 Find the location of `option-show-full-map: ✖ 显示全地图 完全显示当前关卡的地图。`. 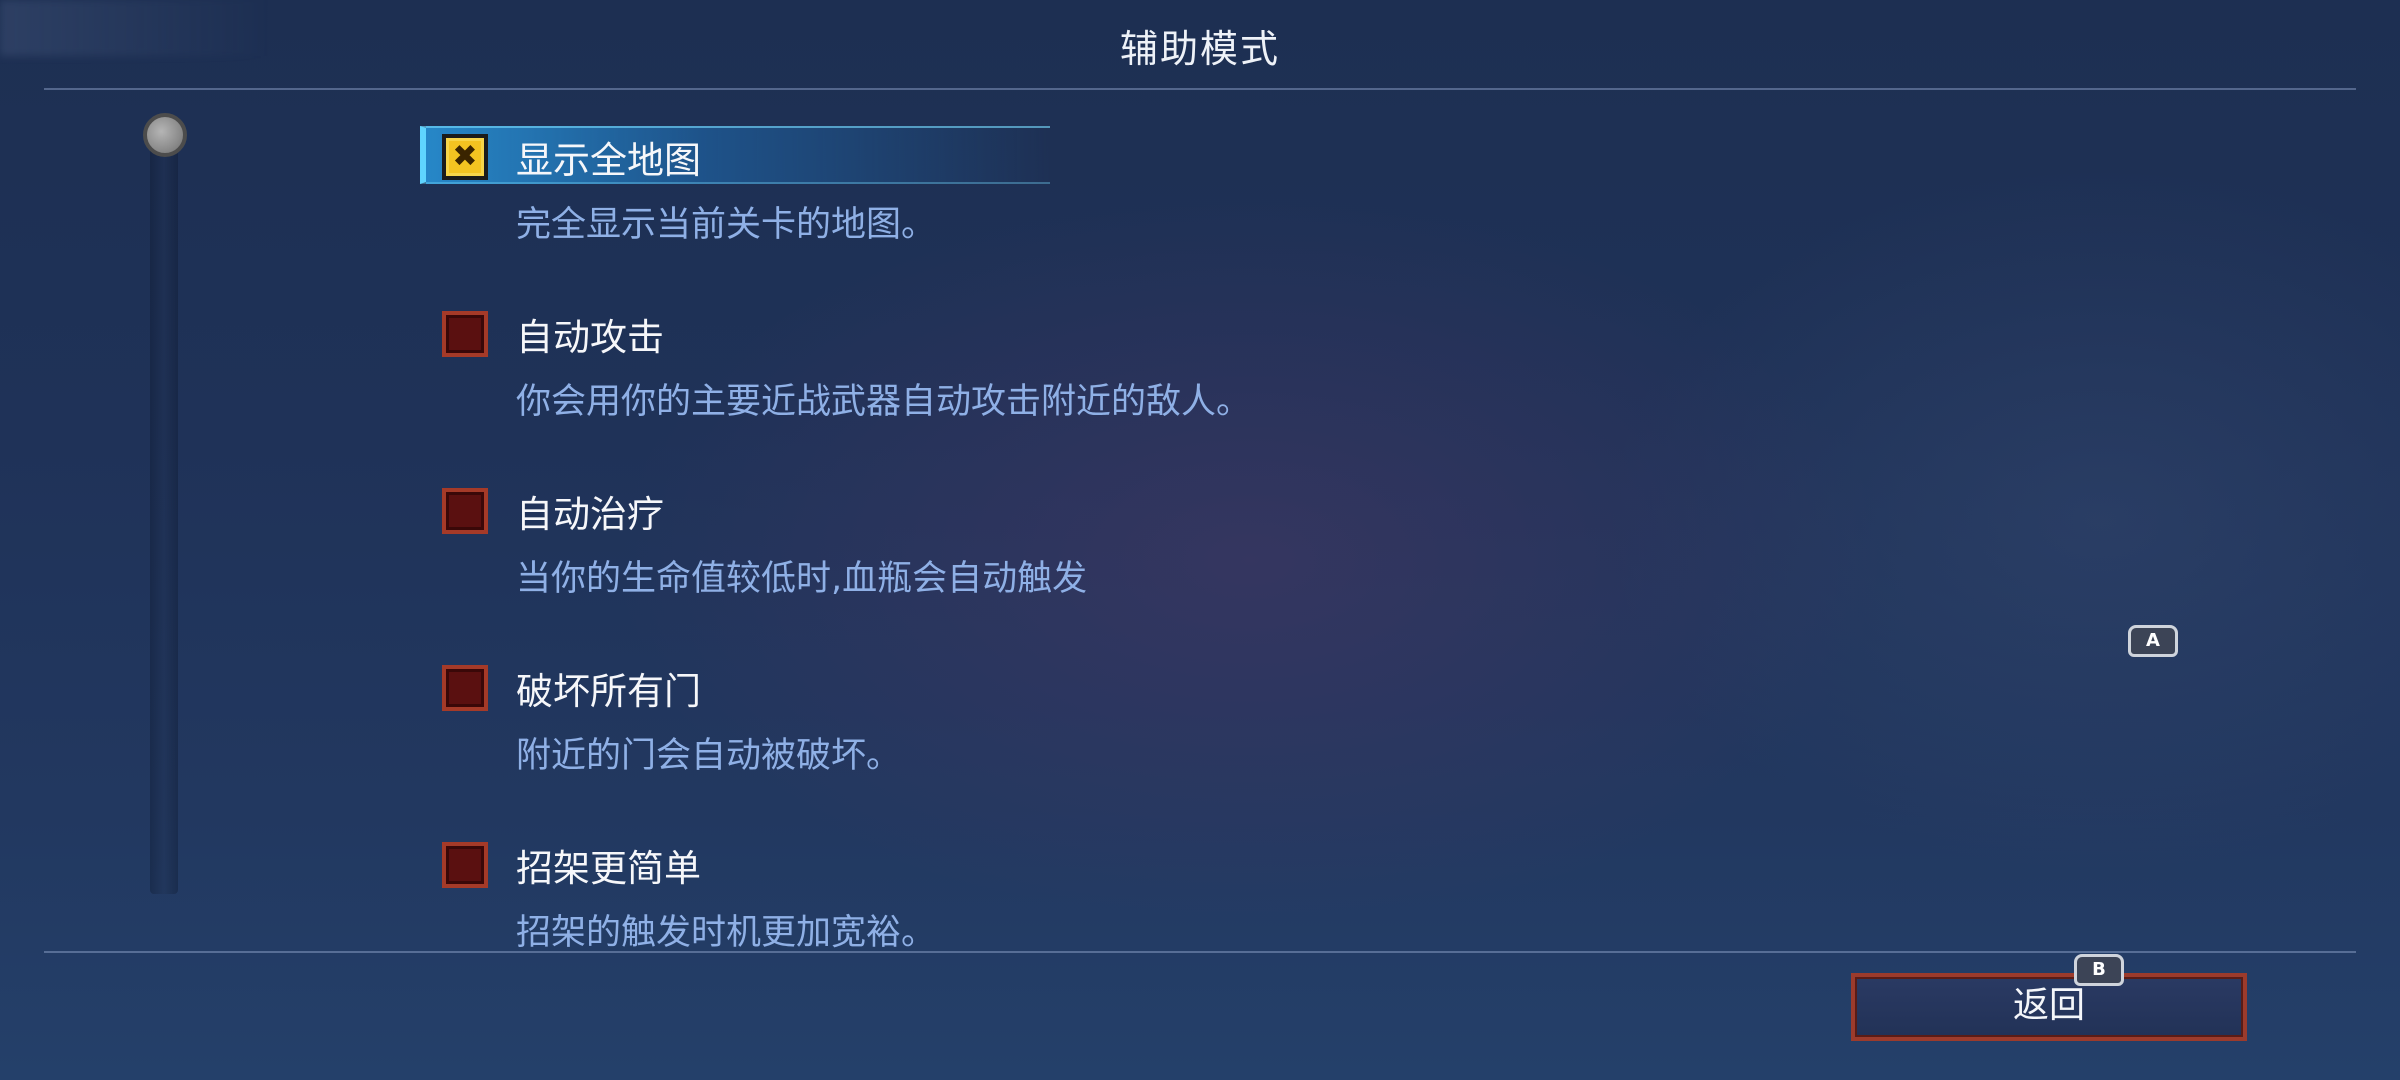

option-show-full-map: ✖ 显示全地图 完全显示当前关卡的地图。 is located at coordinates (1120, 223).